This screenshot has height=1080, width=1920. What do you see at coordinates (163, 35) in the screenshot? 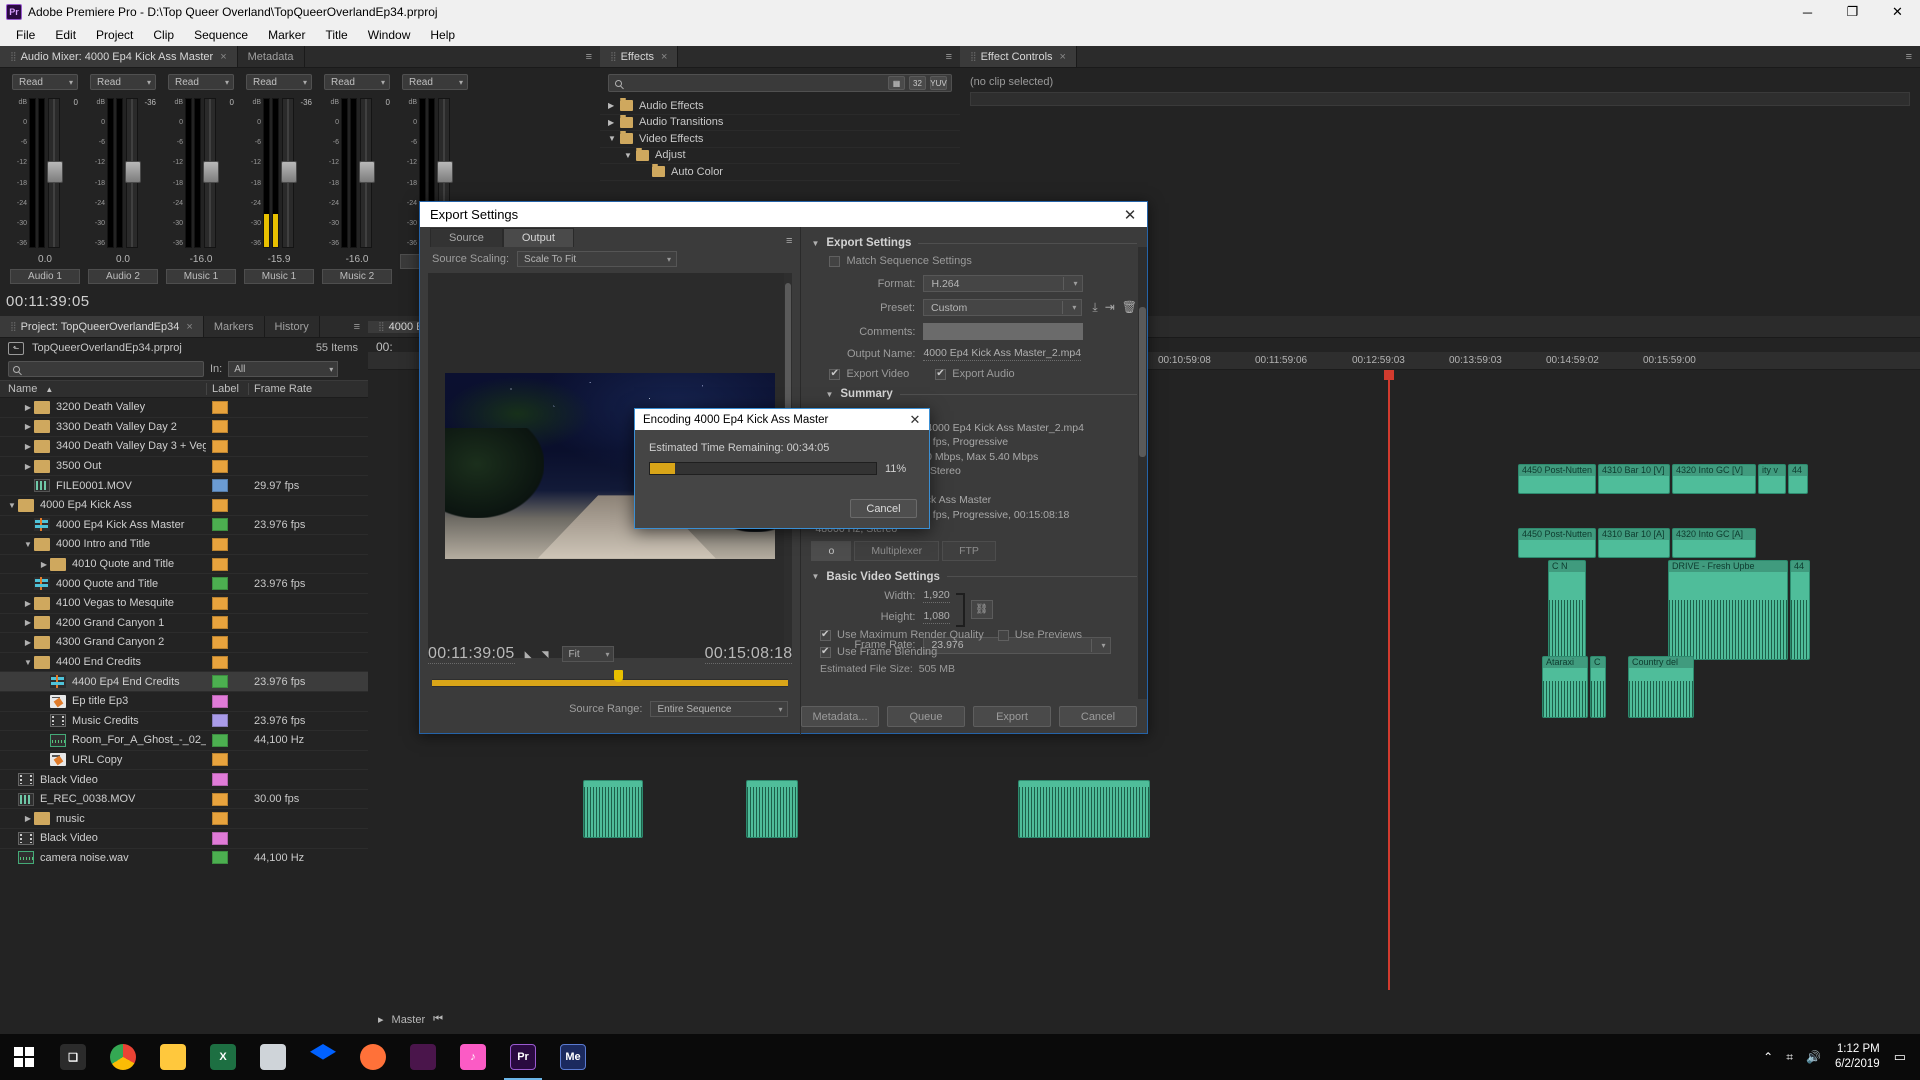
I see `menu-clip: Clip` at bounding box center [163, 35].